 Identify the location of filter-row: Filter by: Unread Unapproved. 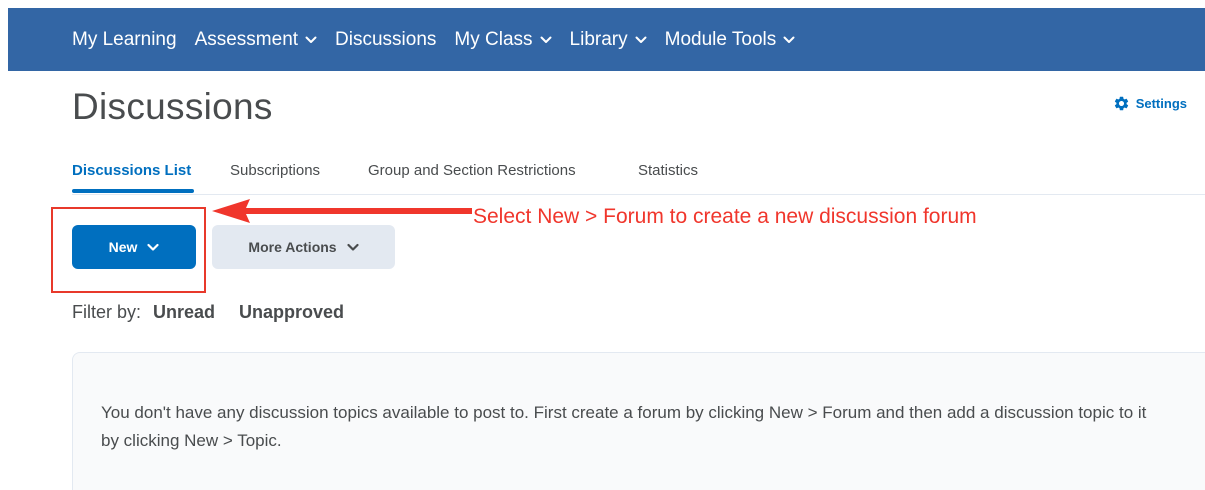
(220, 312).